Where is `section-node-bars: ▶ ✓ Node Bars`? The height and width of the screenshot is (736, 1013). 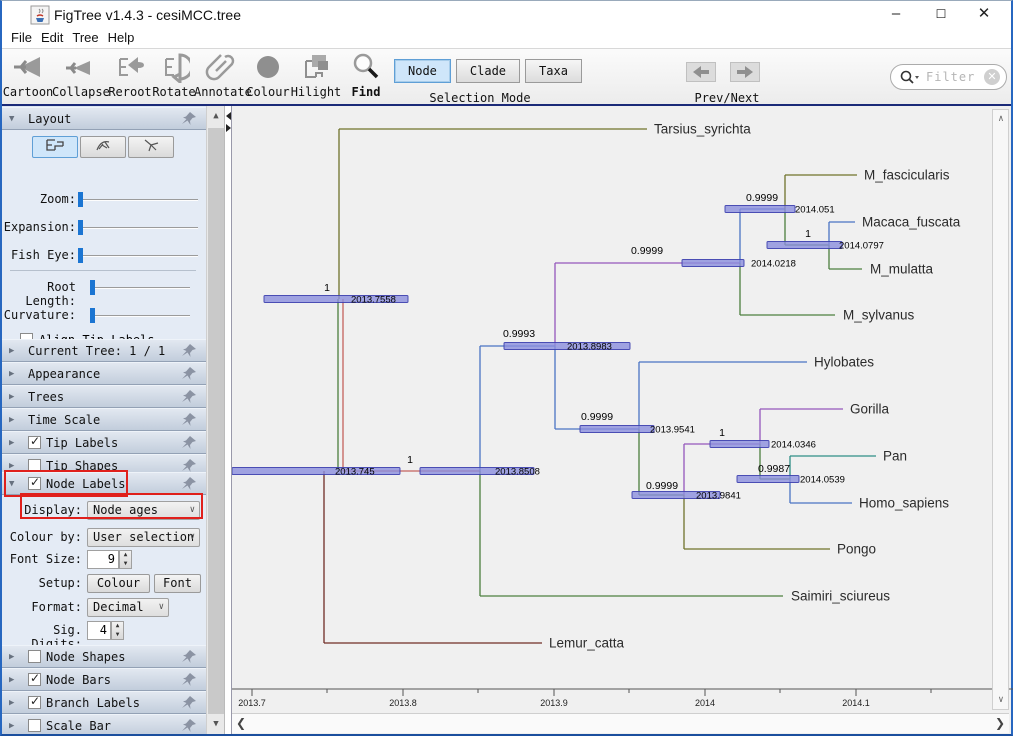
section-node-bars: ▶ ✓ Node Bars is located at coordinates (104, 679).